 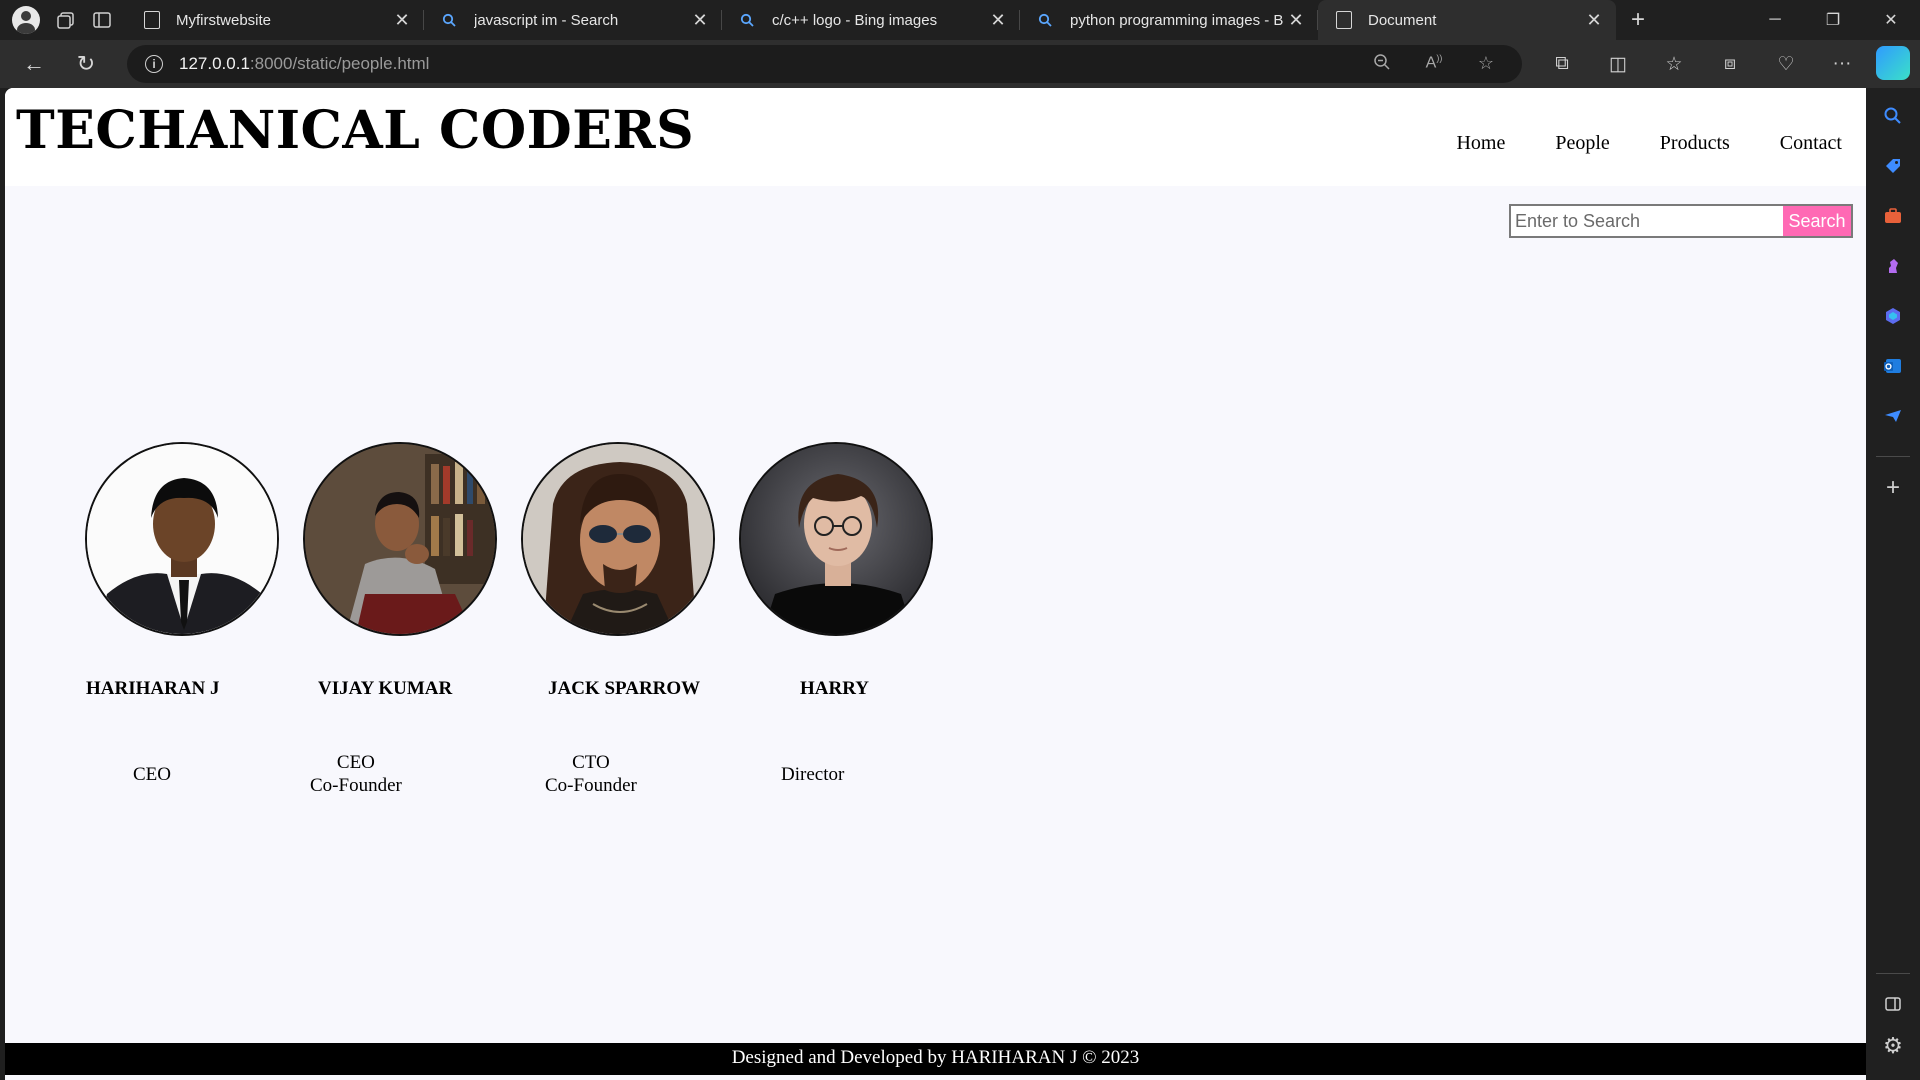 I want to click on new-tab-button: +, so click(x=1638, y=20).